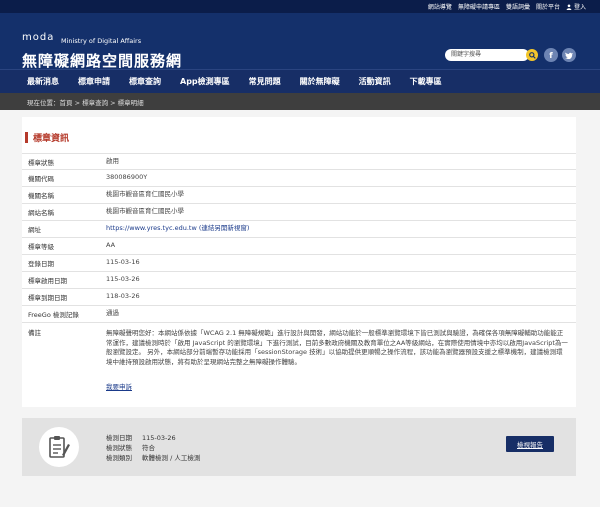  Describe the element at coordinates (34, 230) in the screenshot. I see `row-label: 網址` at that location.